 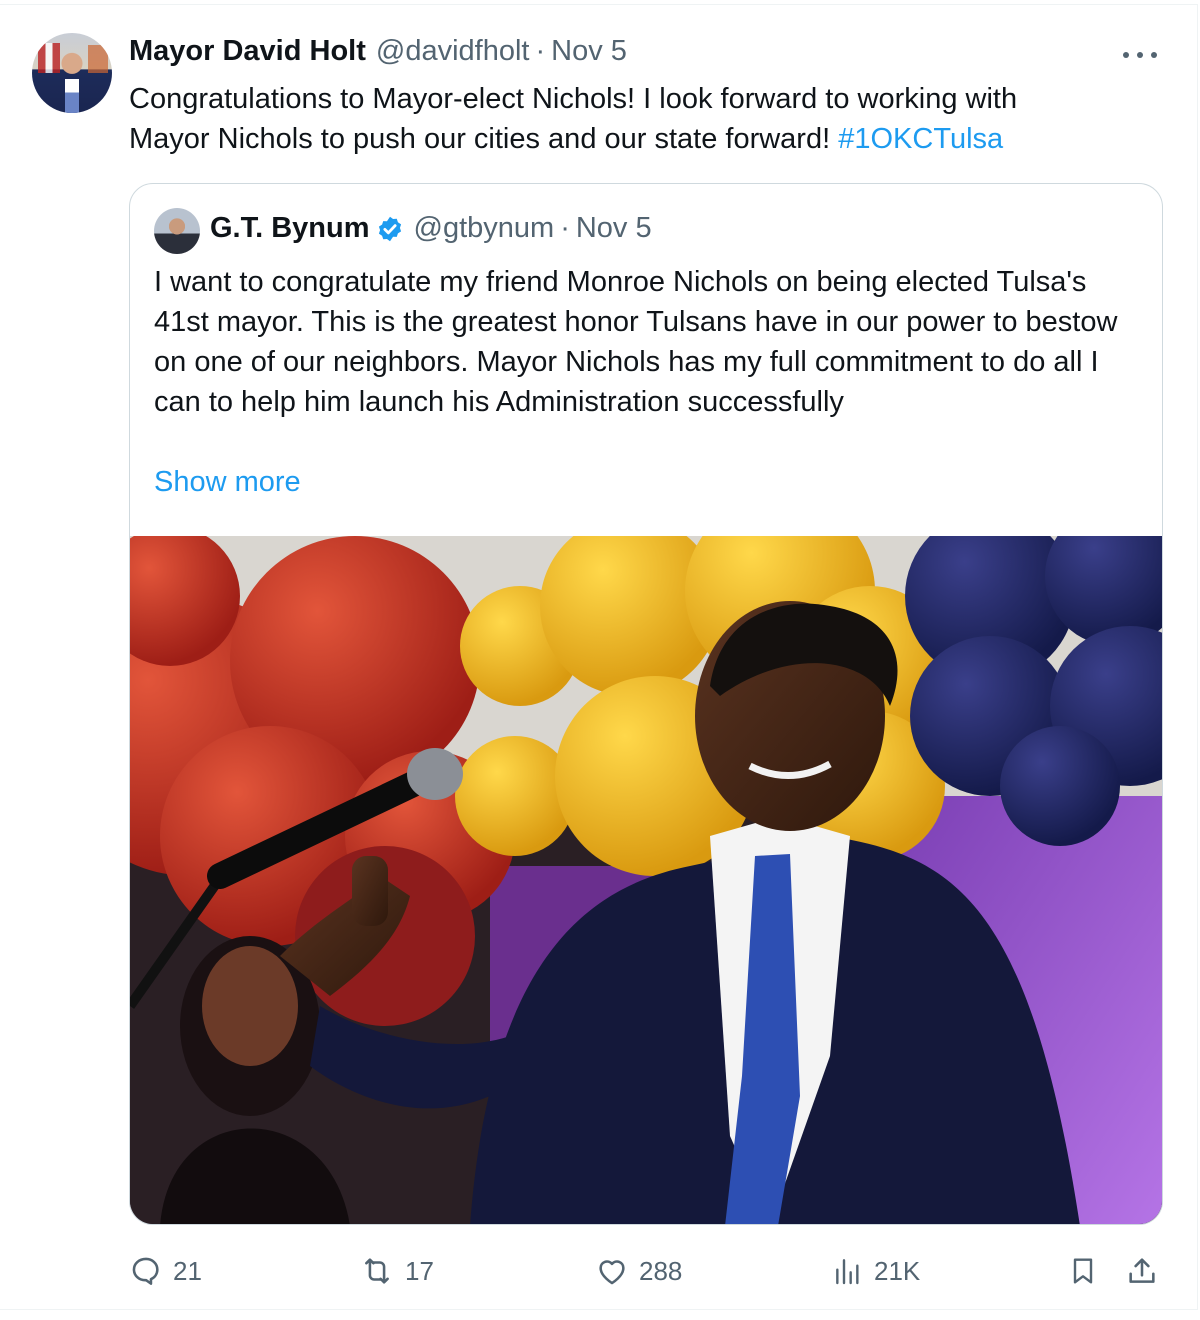 What do you see at coordinates (589, 51) in the screenshot?
I see `tweet-date: Nov 5` at bounding box center [589, 51].